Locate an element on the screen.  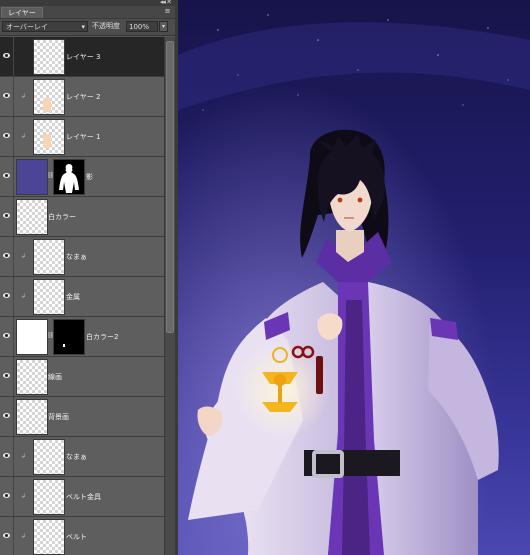
layer-row: 線画 is located at coordinates (82, 377).